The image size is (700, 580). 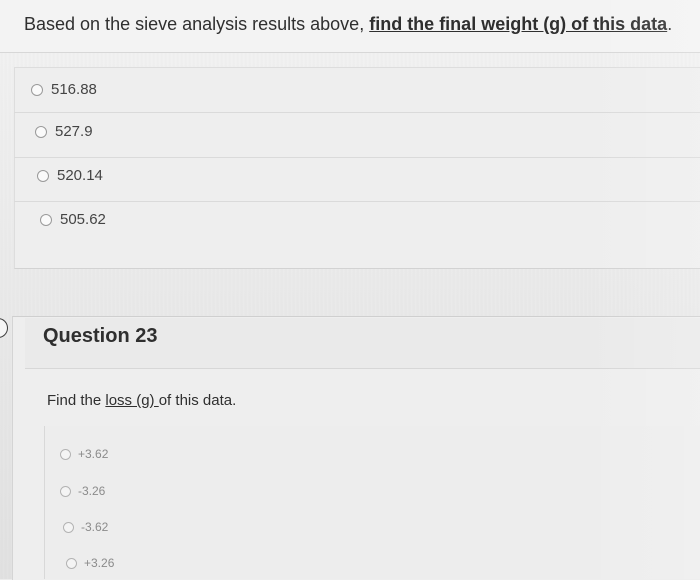 I want to click on question-22-option-2: 527.9, so click(x=64, y=131).